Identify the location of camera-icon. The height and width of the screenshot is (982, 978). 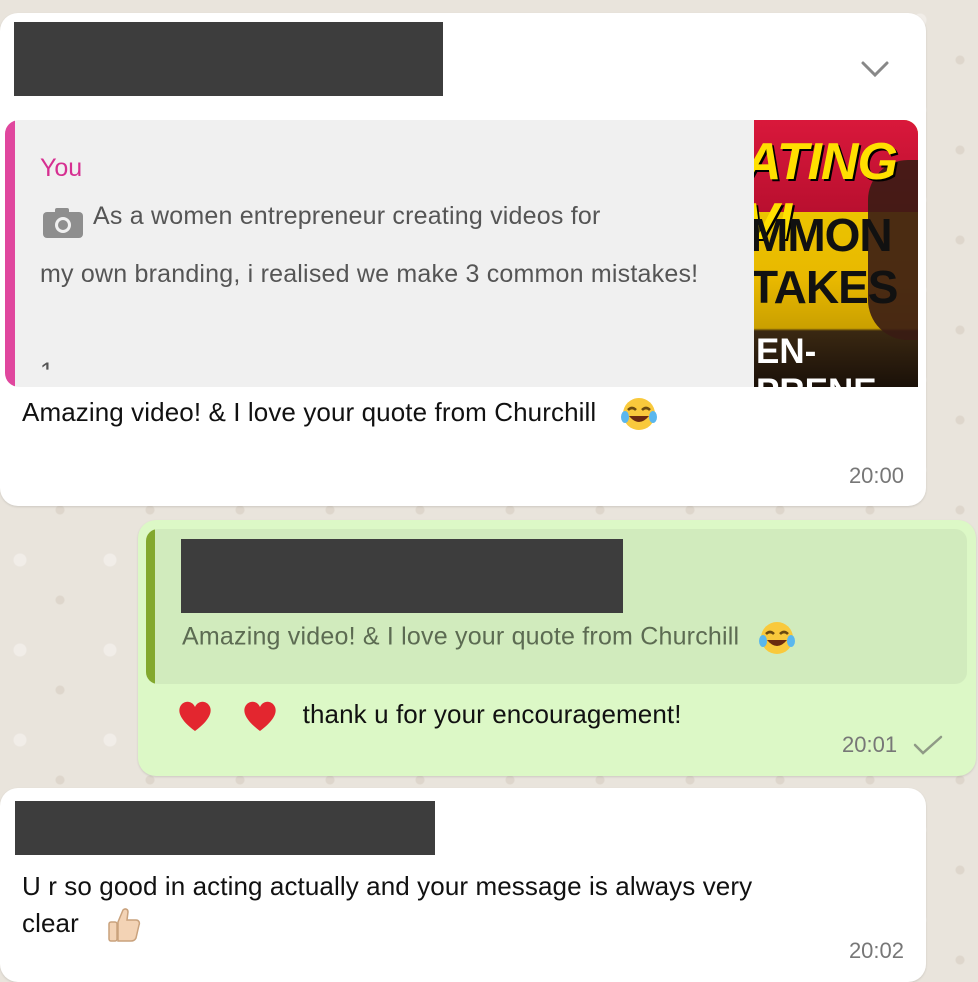
(63, 223).